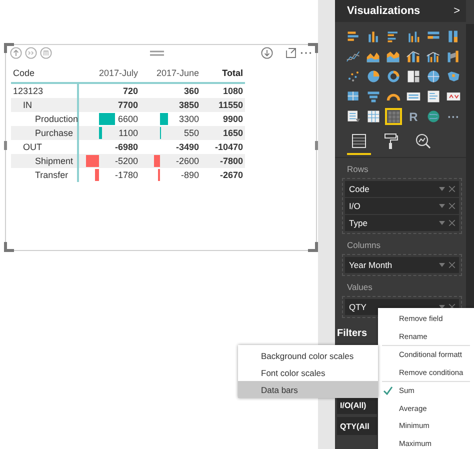 The height and width of the screenshot is (449, 474). Describe the element at coordinates (16, 53) in the screenshot. I see `drill-up-icon` at that location.